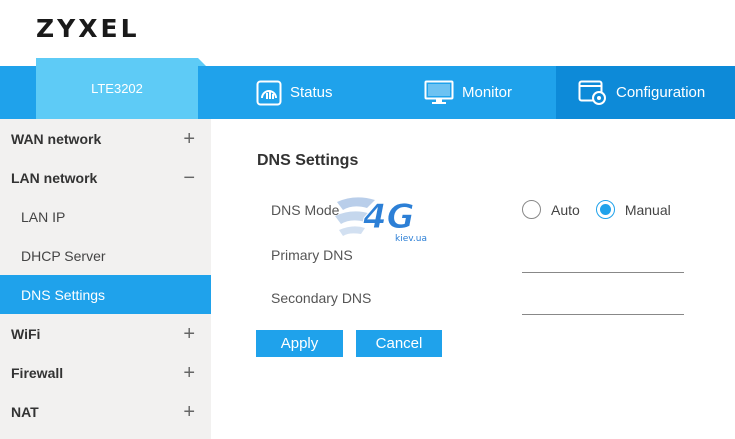 The height and width of the screenshot is (439, 735). I want to click on 4g-kiev-watermark: 4G kiev.ua, so click(381, 220).